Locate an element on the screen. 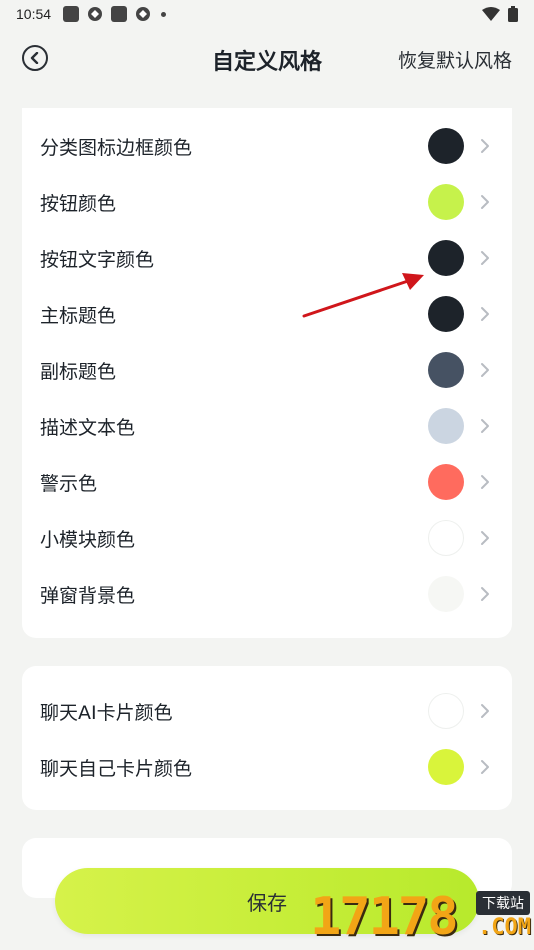 This screenshot has height=950, width=534. row-label: 聊天自己卡片颜色 is located at coordinates (116, 768).